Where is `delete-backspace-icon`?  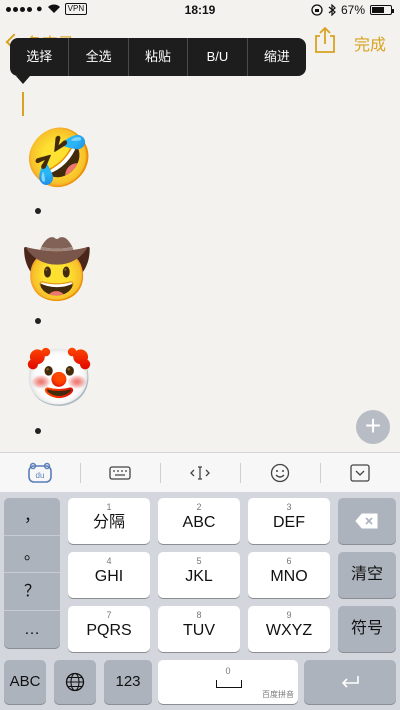
delete-backspace-icon is located at coordinates (366, 521).